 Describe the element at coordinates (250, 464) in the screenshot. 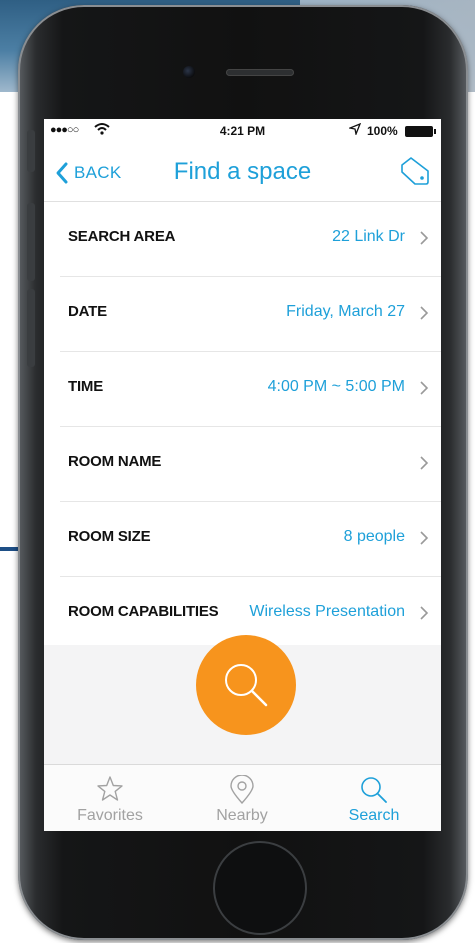

I see `row-room-name: ROOM NAME` at that location.